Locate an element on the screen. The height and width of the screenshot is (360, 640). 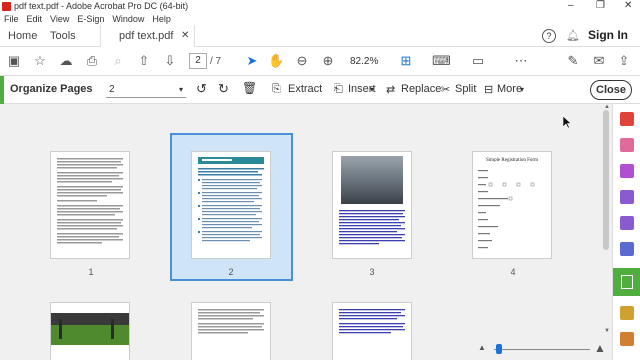
total-pages: / 7 is located at coordinates (216, 61).